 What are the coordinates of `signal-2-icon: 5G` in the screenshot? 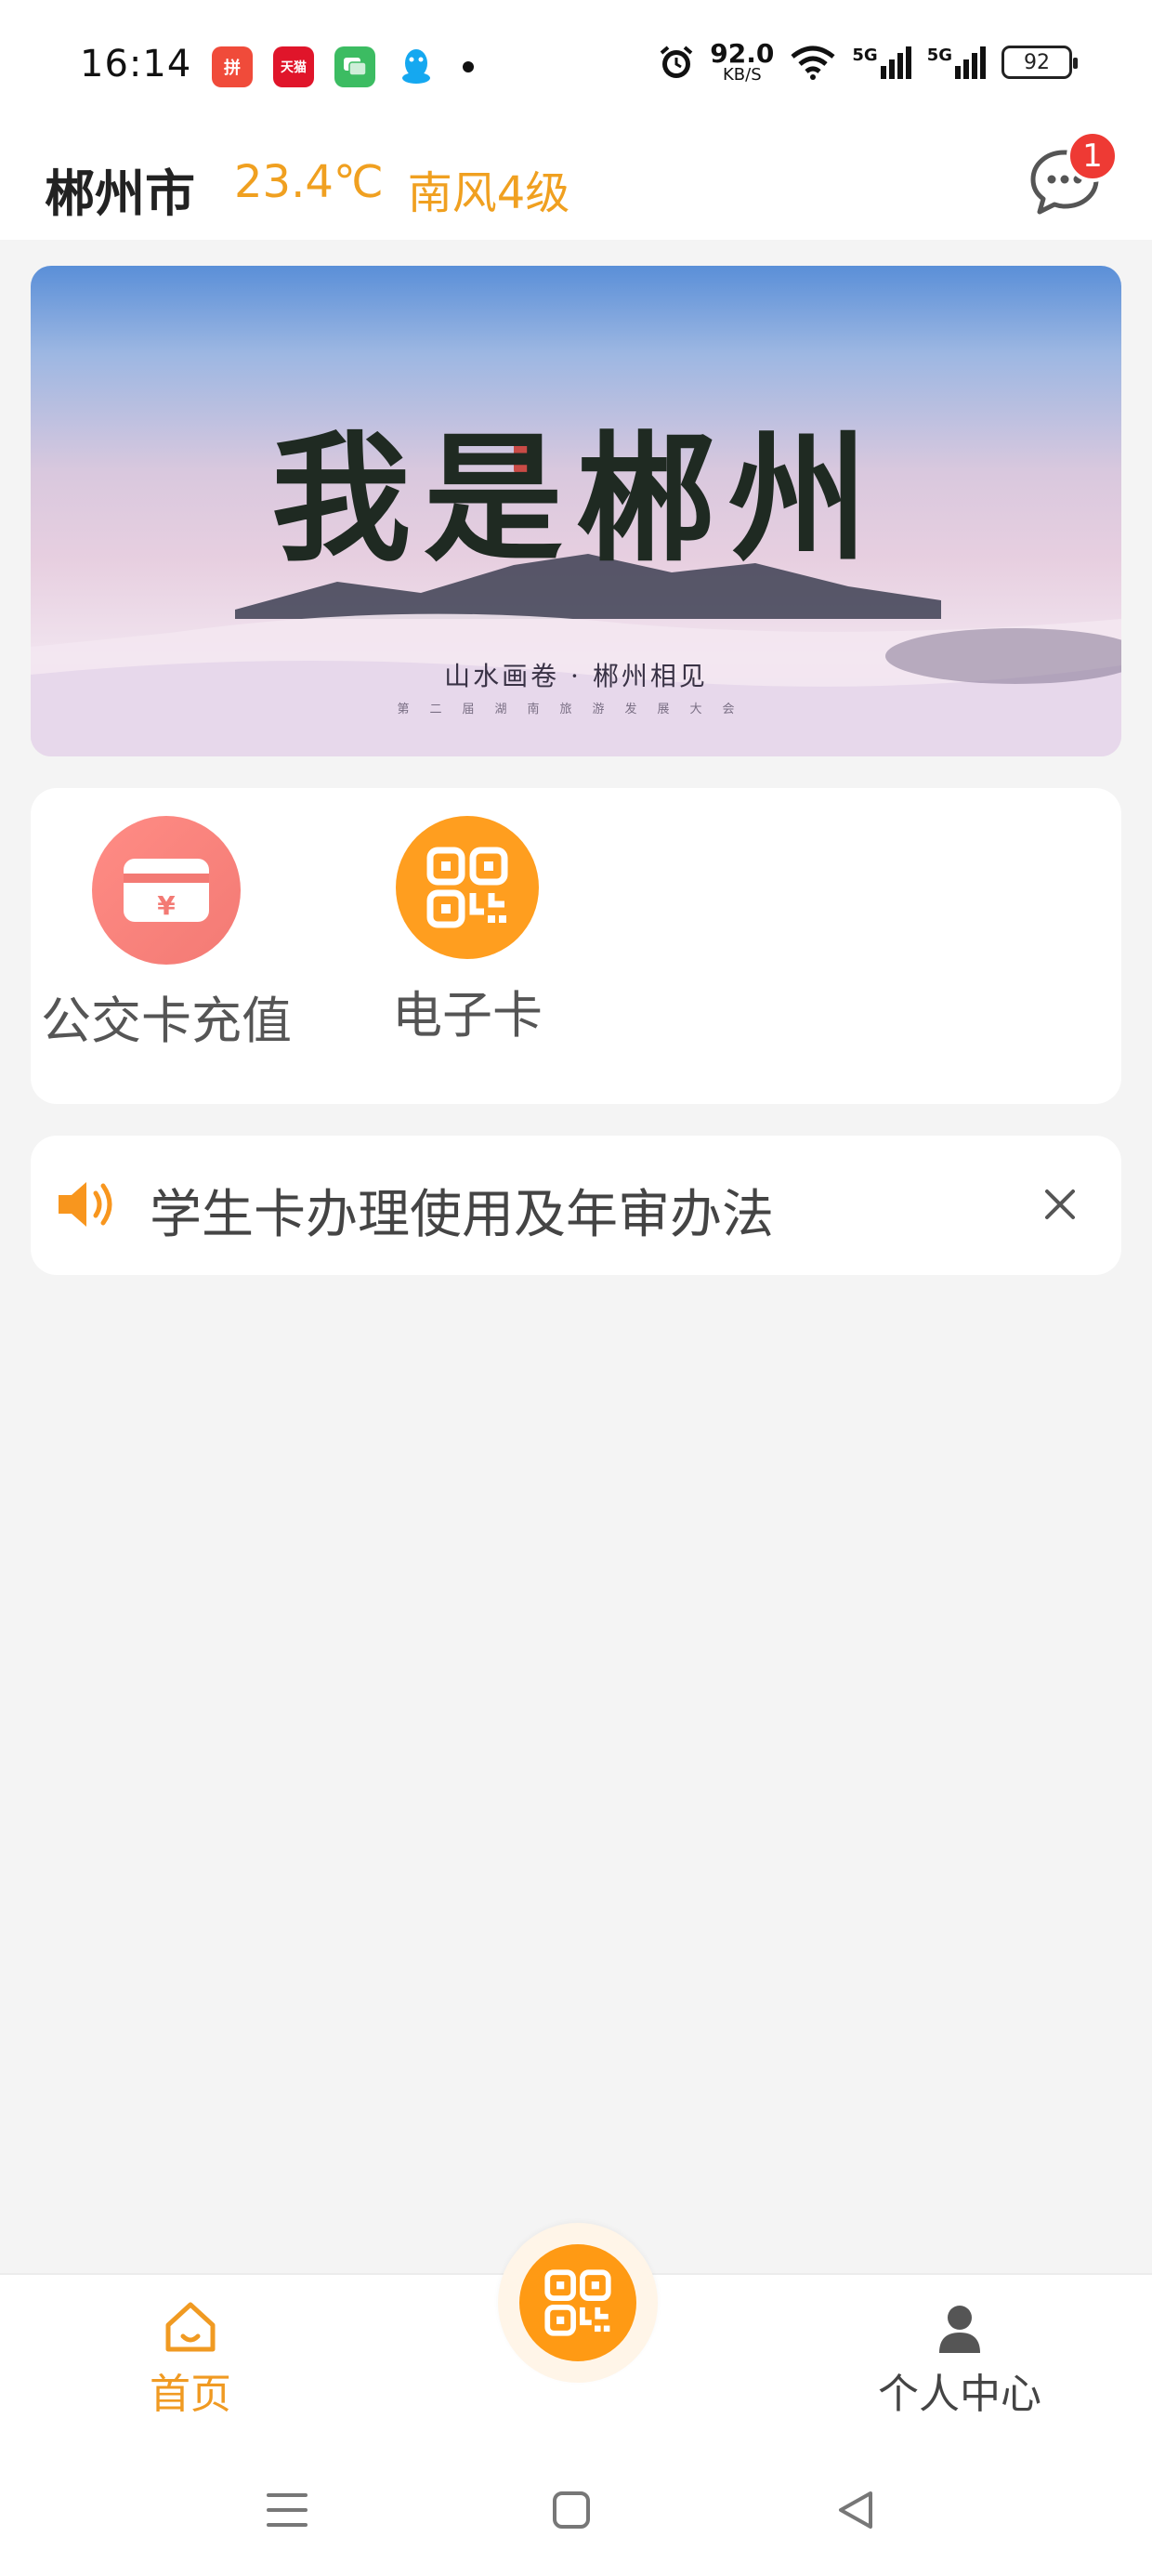 It's located at (957, 62).